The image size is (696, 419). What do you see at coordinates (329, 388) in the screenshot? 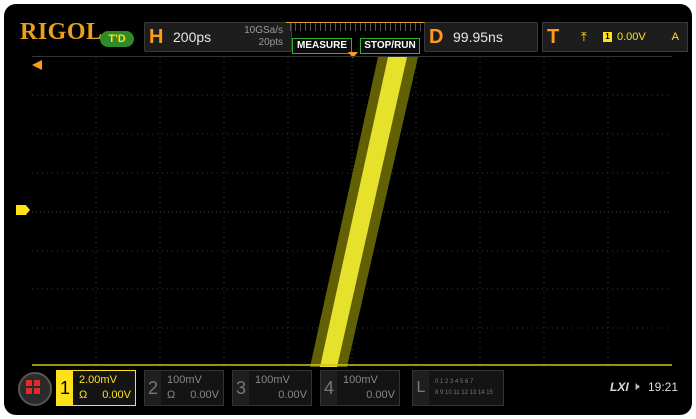
I see `channel4-number: 4` at bounding box center [329, 388].